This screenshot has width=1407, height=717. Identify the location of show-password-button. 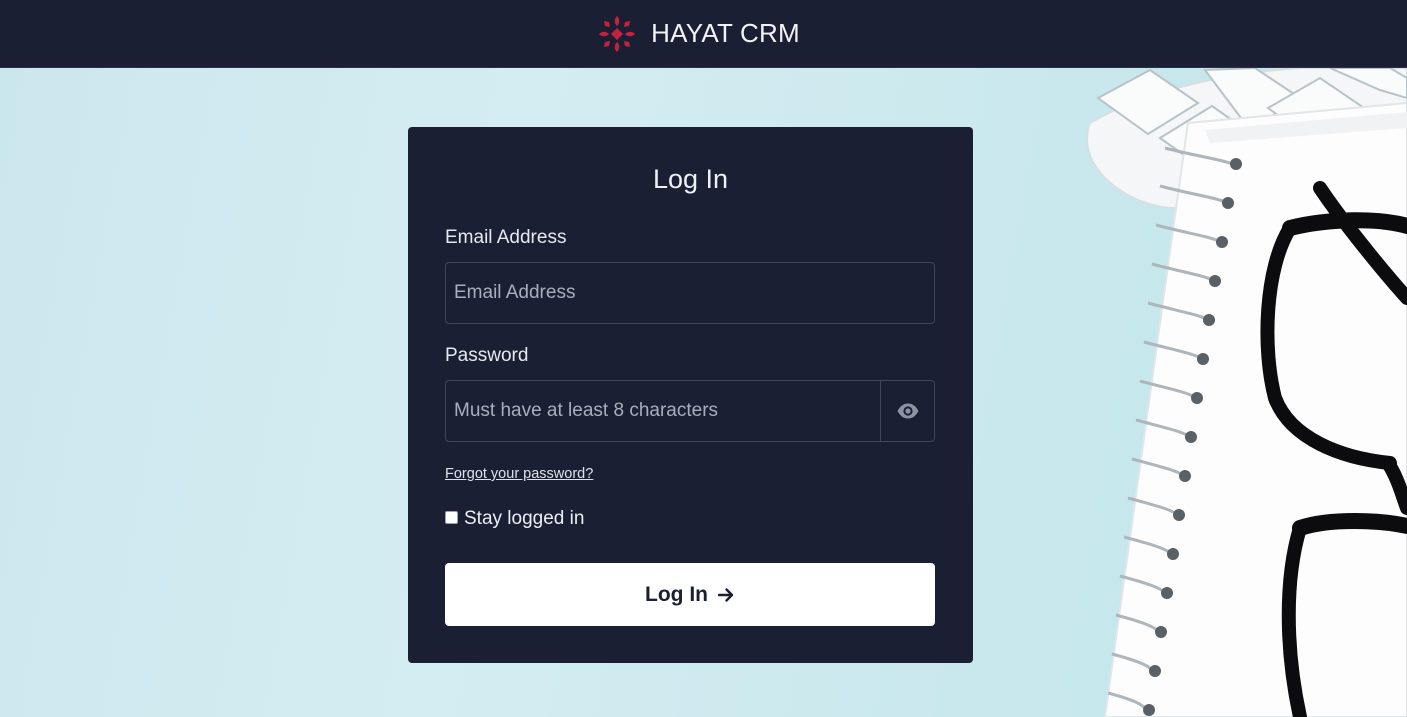
(907, 411).